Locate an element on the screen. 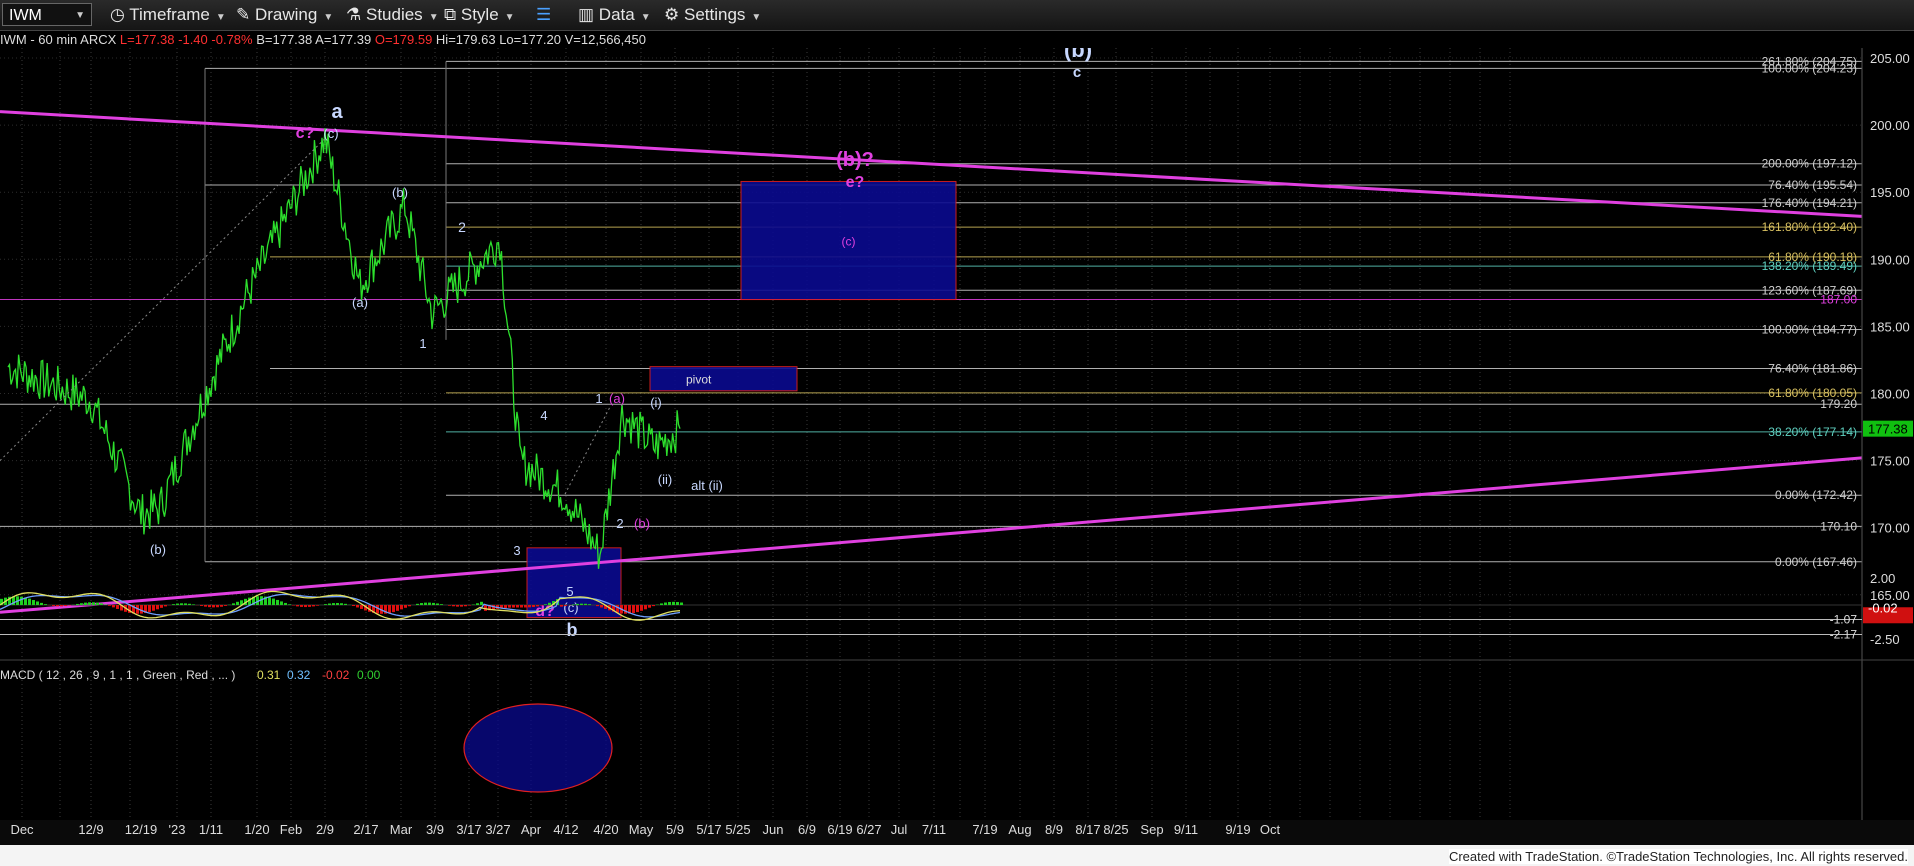 The image size is (1914, 866). price-axis-tick: 190.00 is located at coordinates (1890, 259).